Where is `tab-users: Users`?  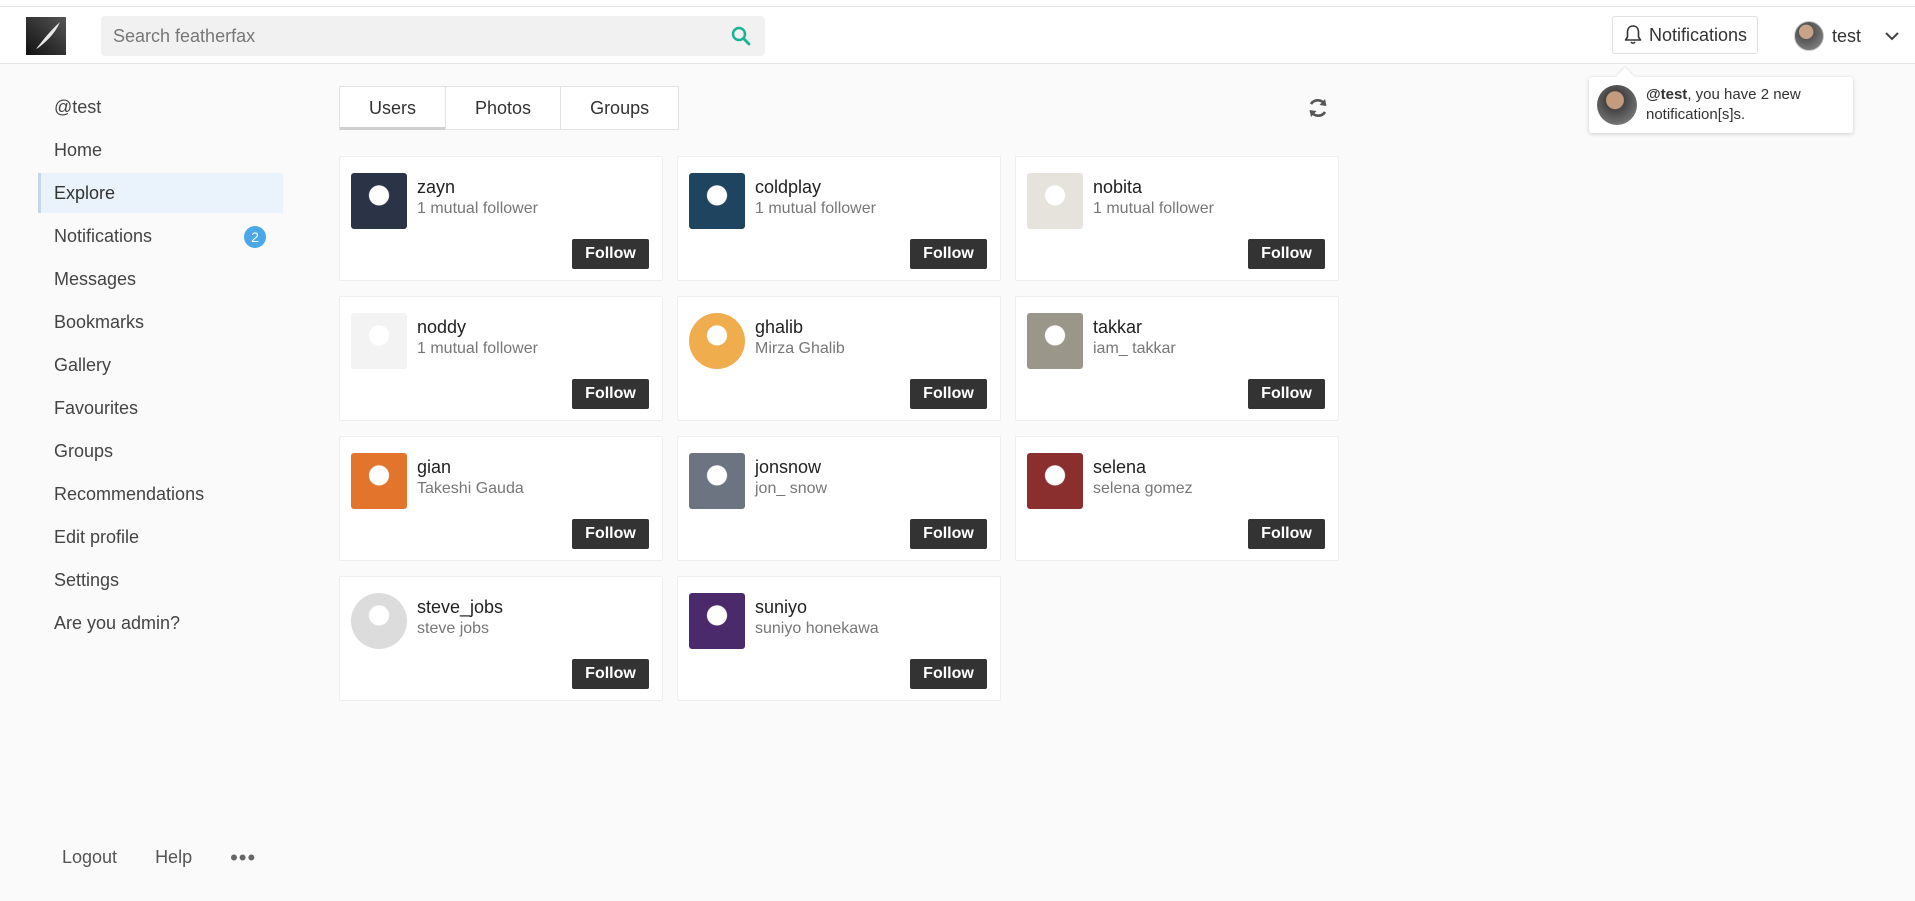
tab-users: Users is located at coordinates (393, 108).